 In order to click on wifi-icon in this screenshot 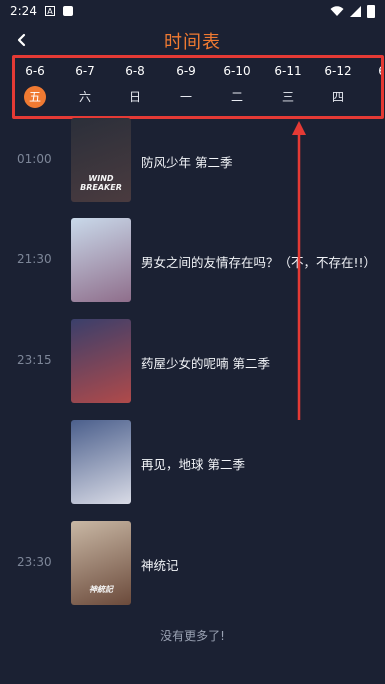, I will do `click(337, 10)`.